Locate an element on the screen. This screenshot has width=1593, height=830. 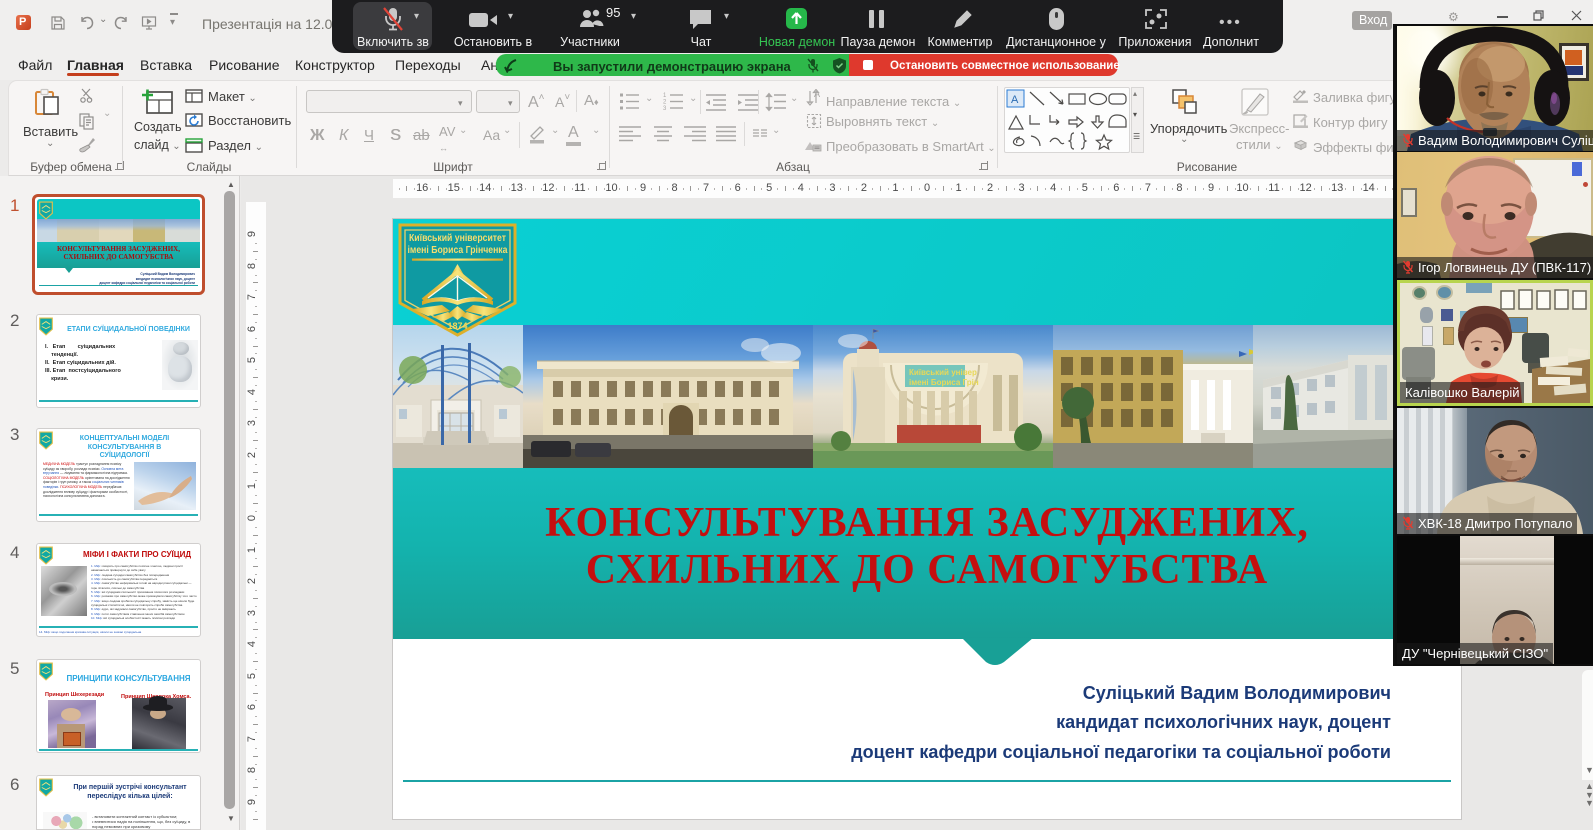
svg-text: імені Бориса Грінченка is located at coordinates (458, 250).